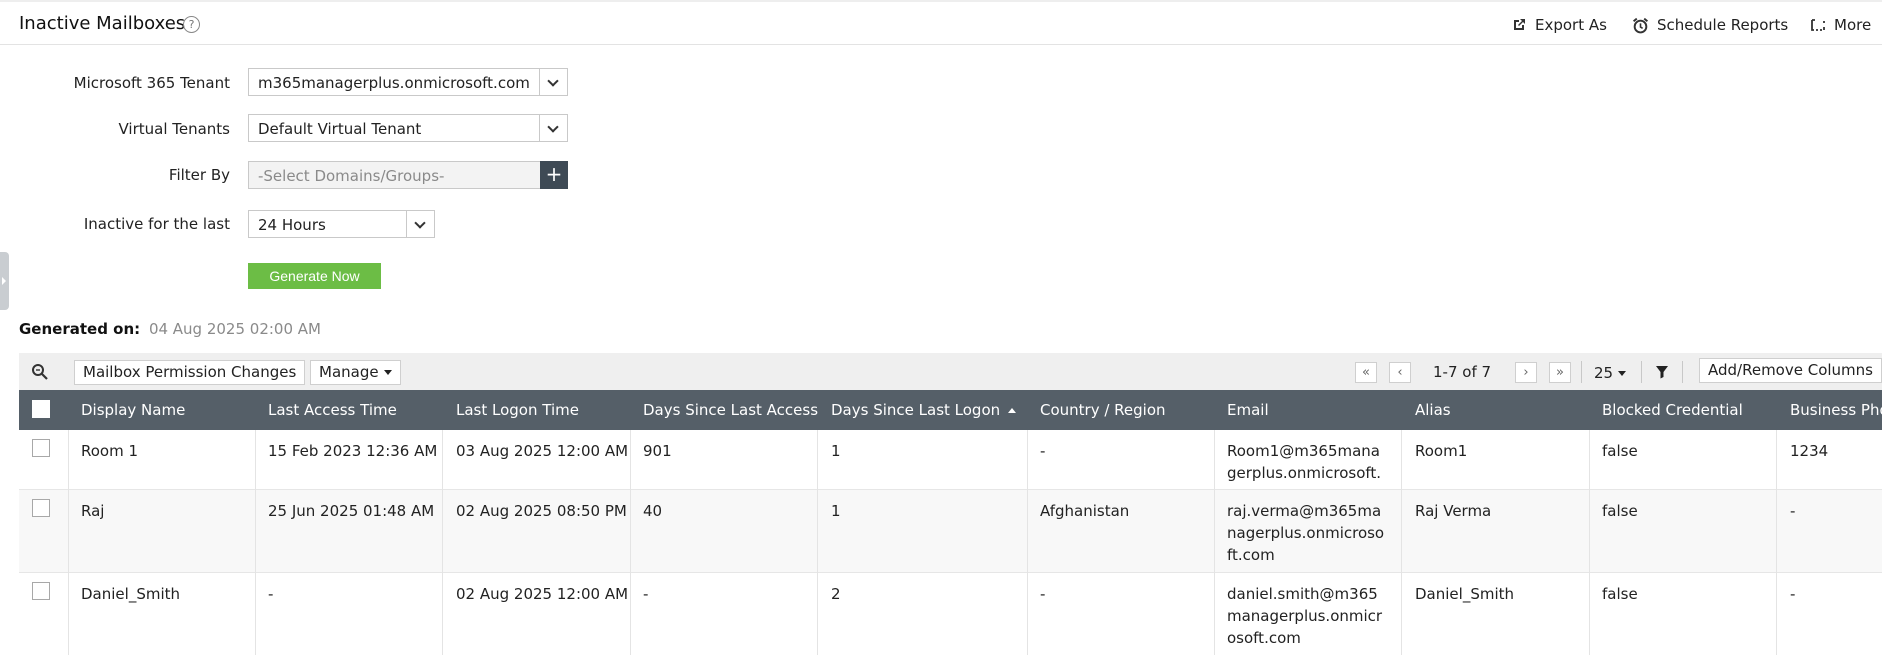 The image size is (1882, 655). What do you see at coordinates (1519, 24) in the screenshot?
I see `export-icon` at bounding box center [1519, 24].